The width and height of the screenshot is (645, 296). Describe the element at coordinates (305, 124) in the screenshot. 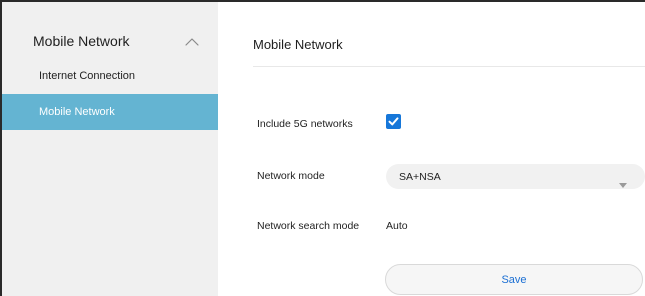

I see `include-5g-label: Include 5G networks` at that location.